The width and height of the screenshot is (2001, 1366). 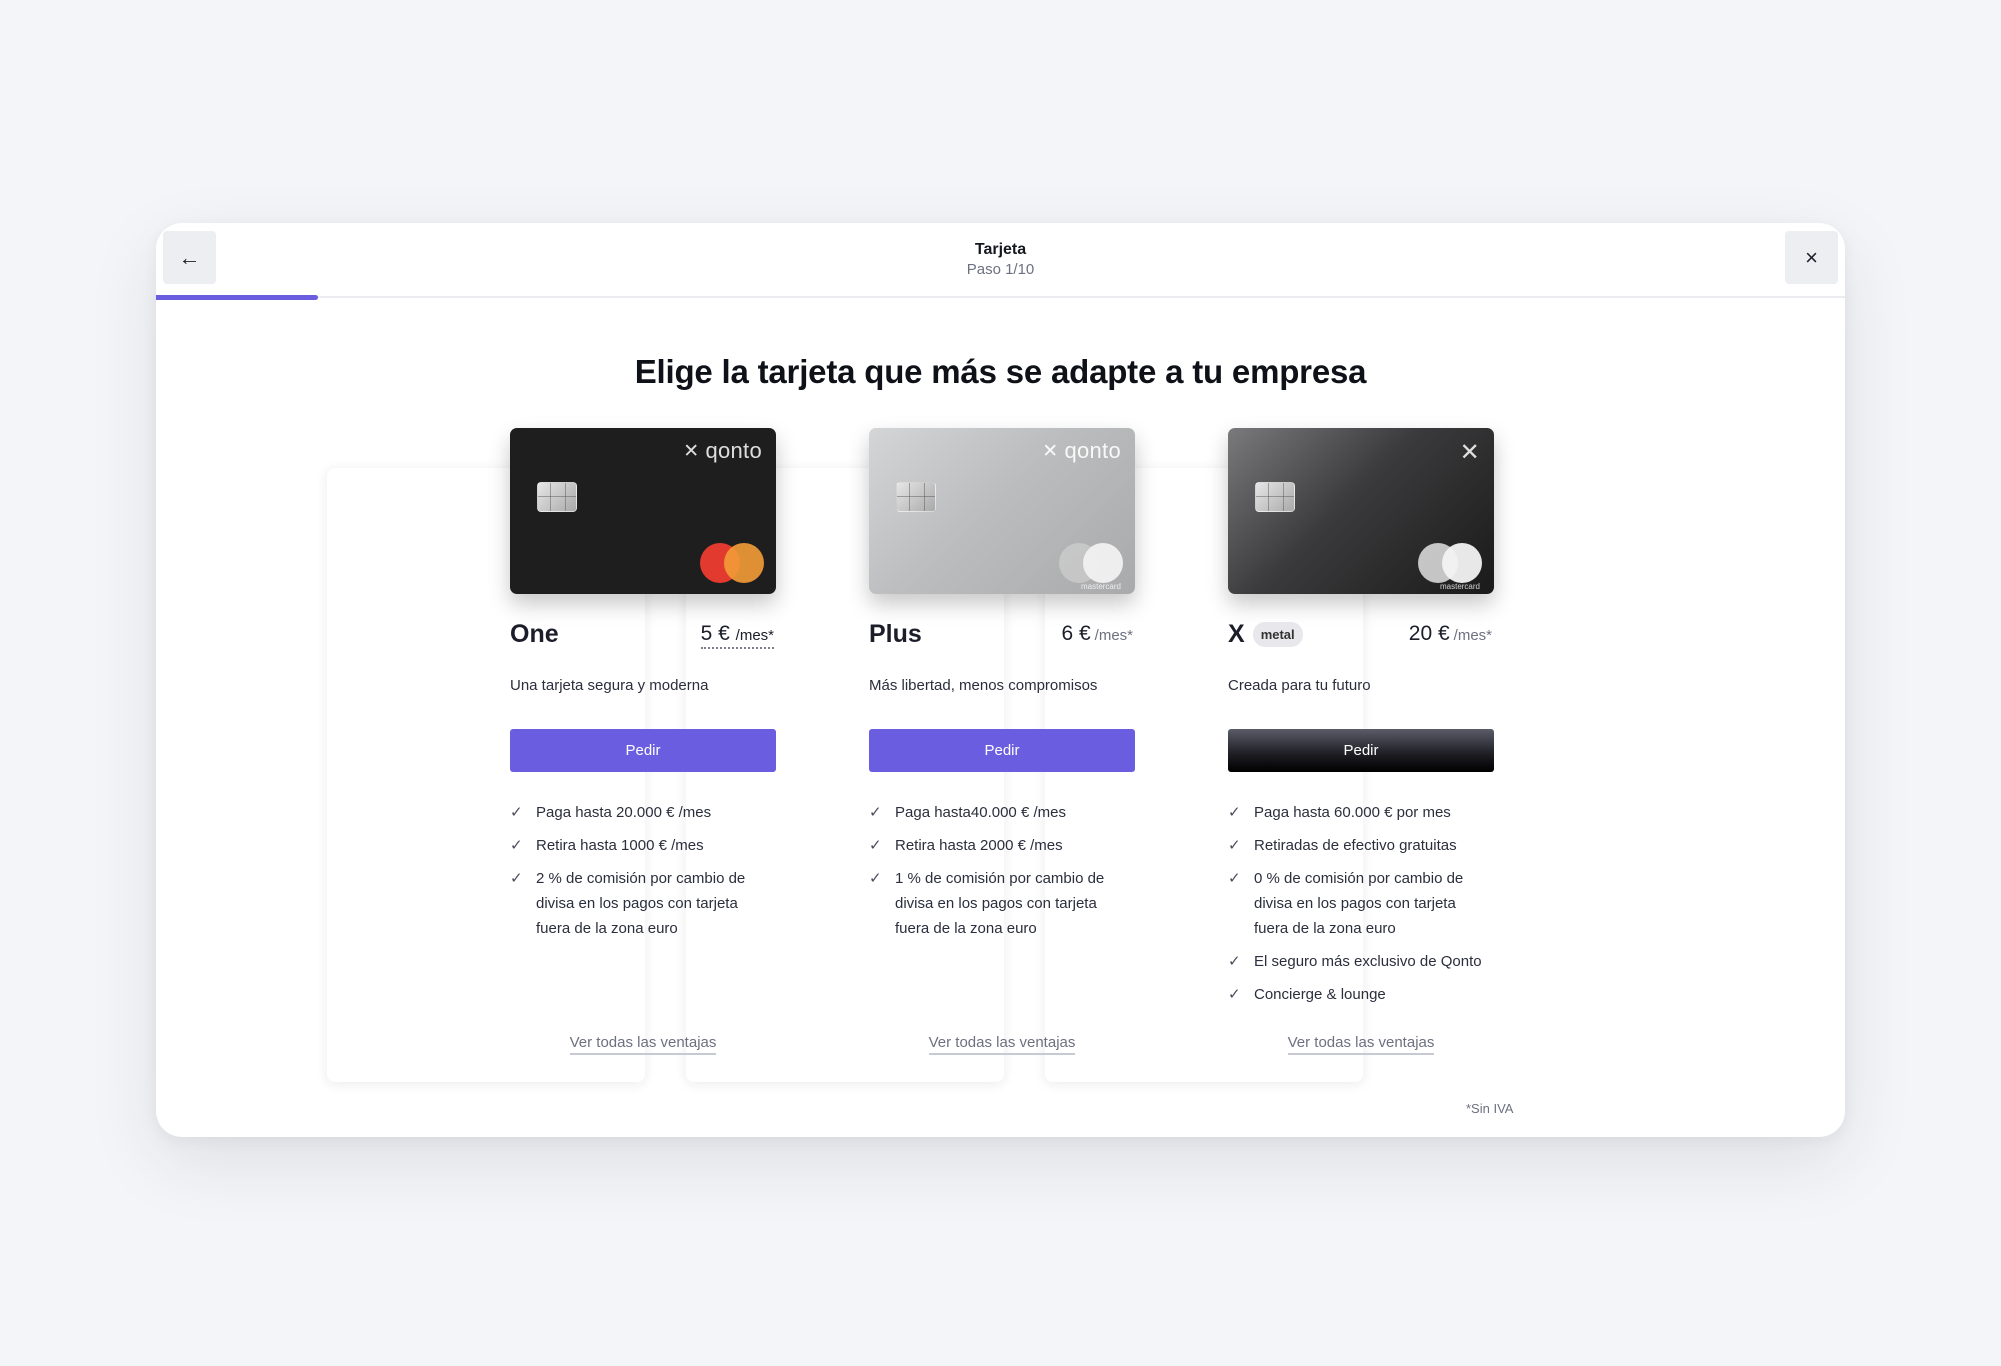 What do you see at coordinates (983, 685) in the screenshot?
I see `plan-description-plus: Más libertad, menos compromisos` at bounding box center [983, 685].